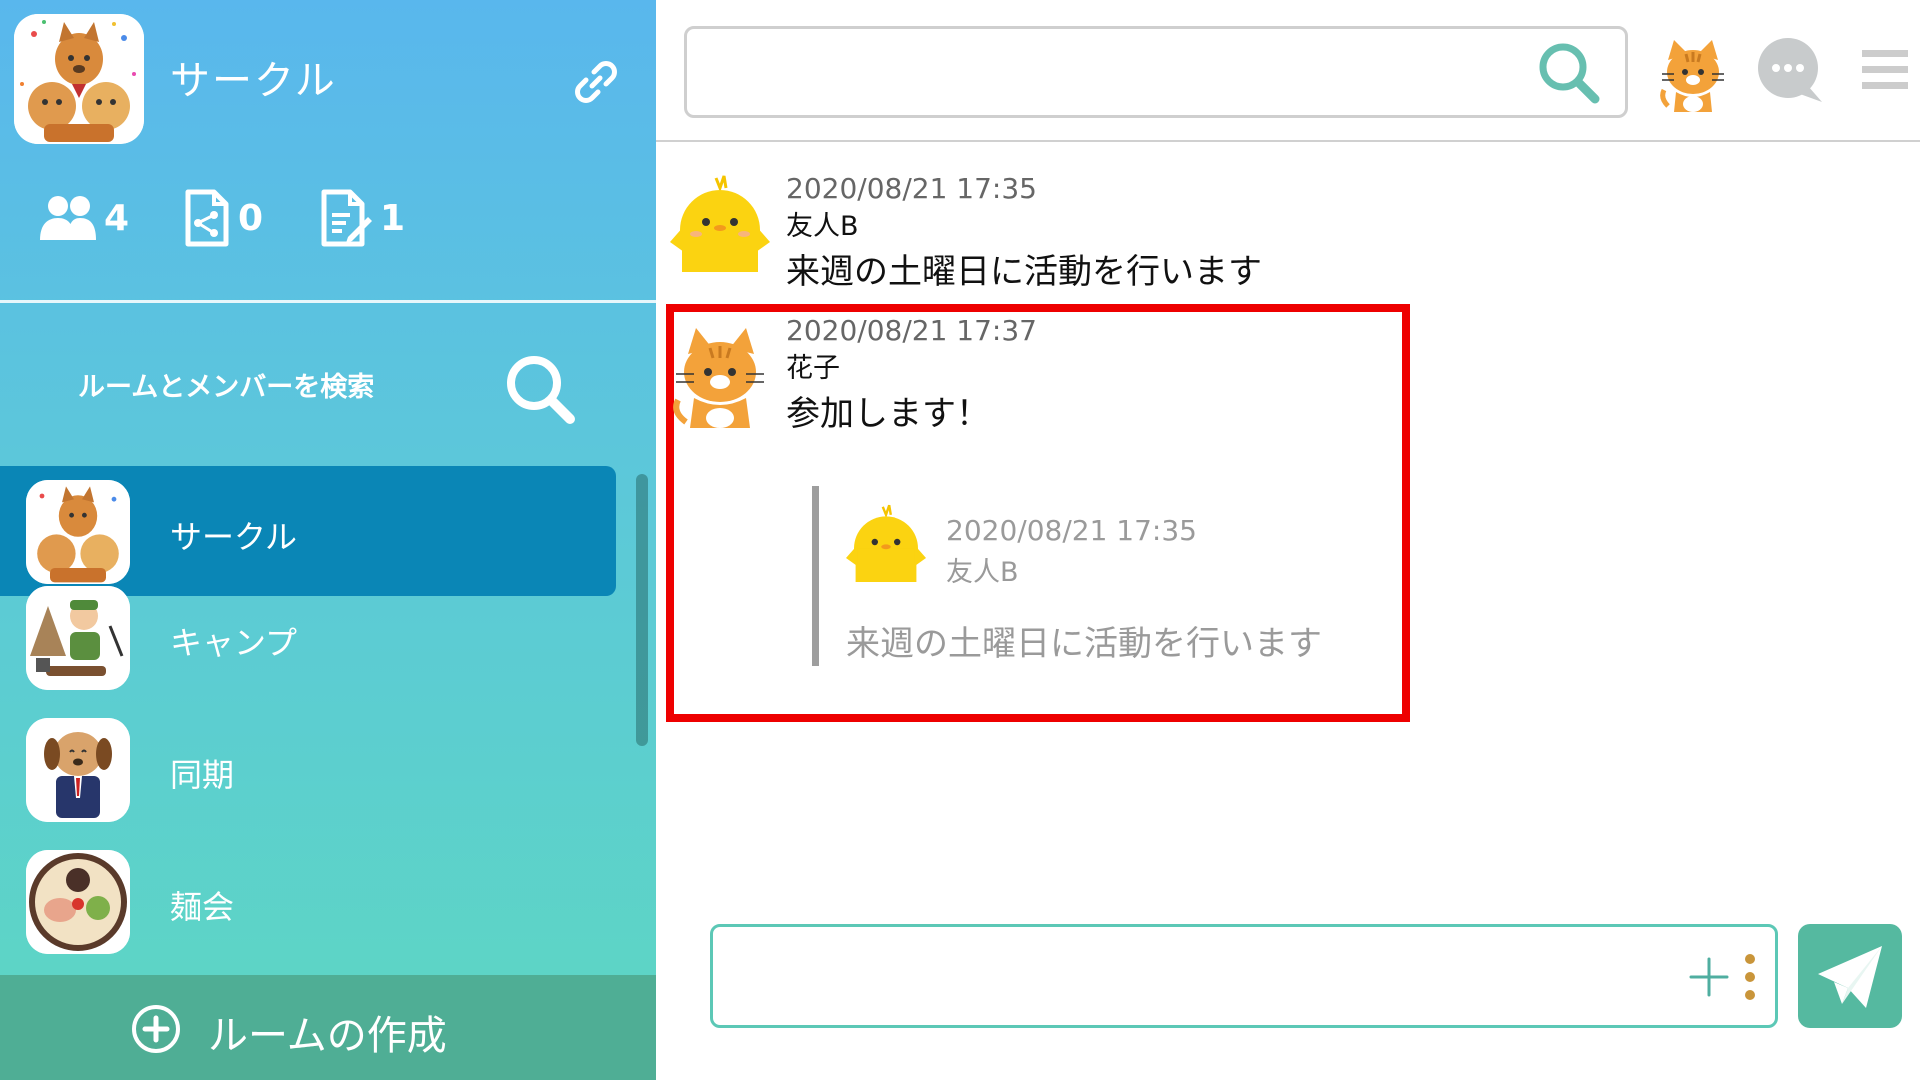  I want to click on quoted-message-sender: 友人B, so click(982, 572).